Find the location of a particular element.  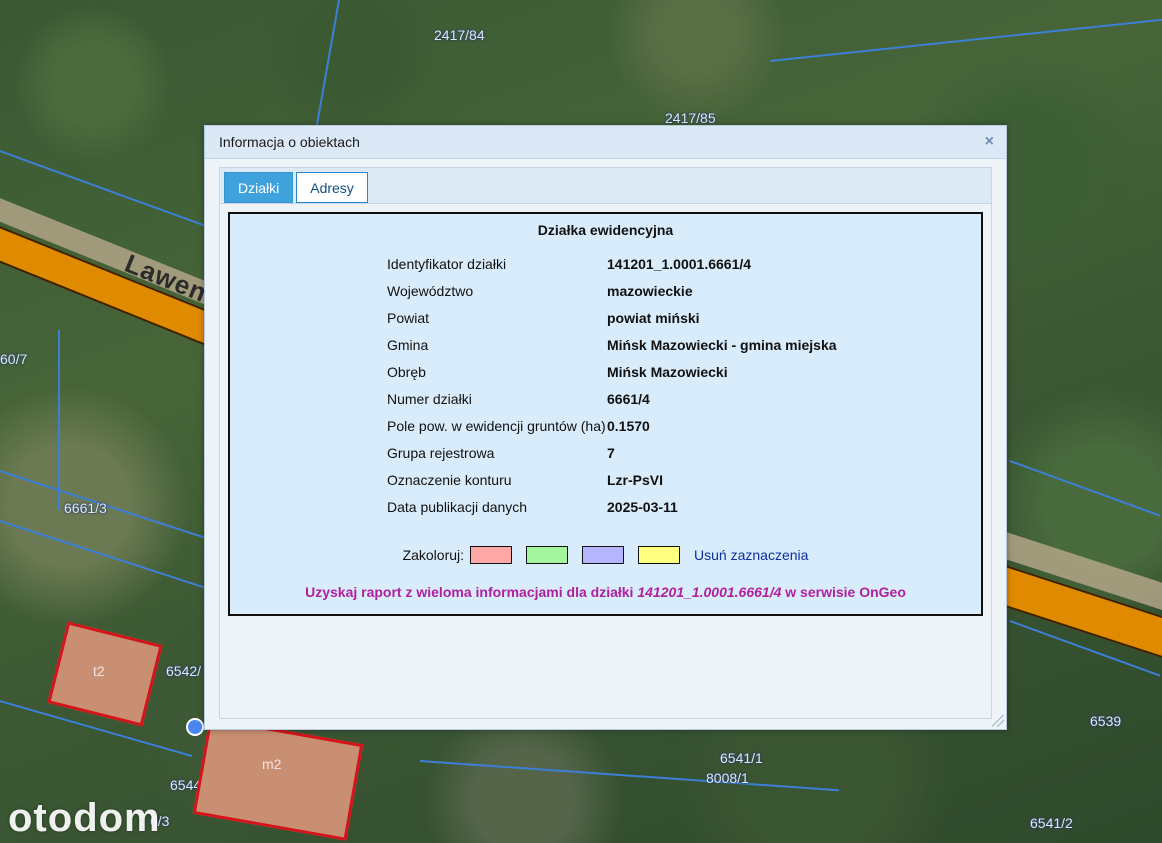

colorize-label: Zakoloruj: is located at coordinates (433, 555).